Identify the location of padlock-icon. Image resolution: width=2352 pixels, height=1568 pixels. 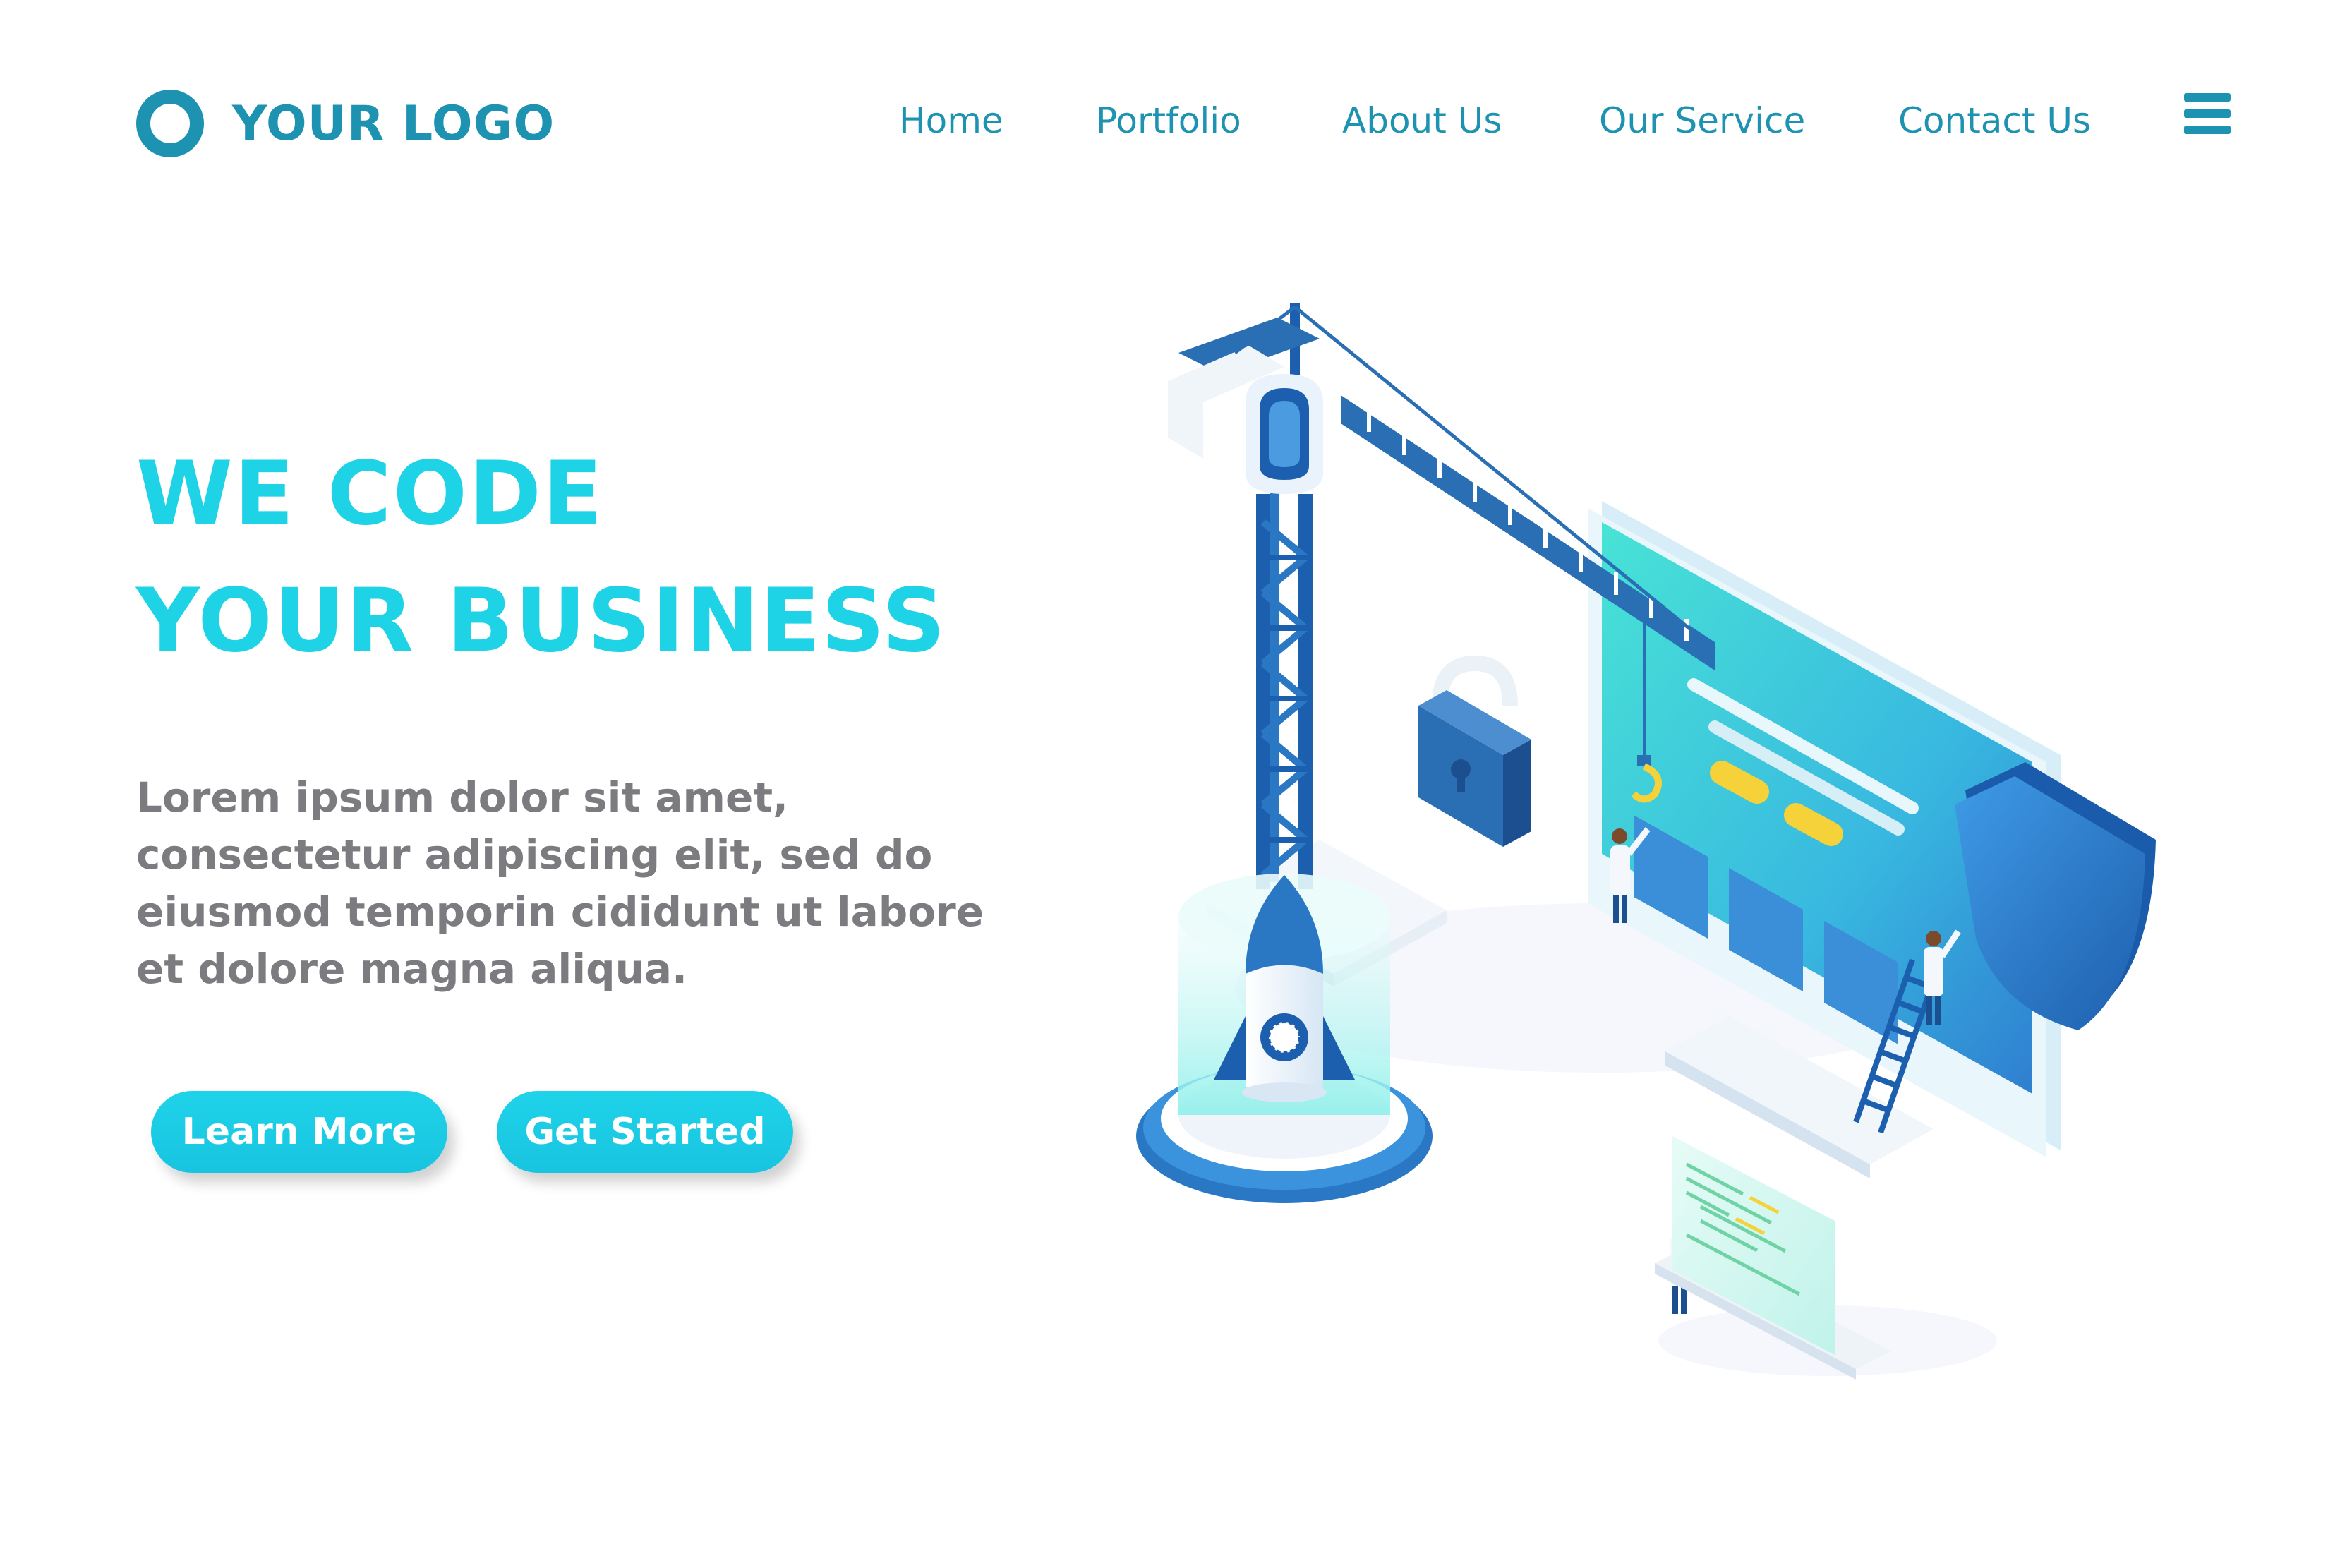
(1474, 751).